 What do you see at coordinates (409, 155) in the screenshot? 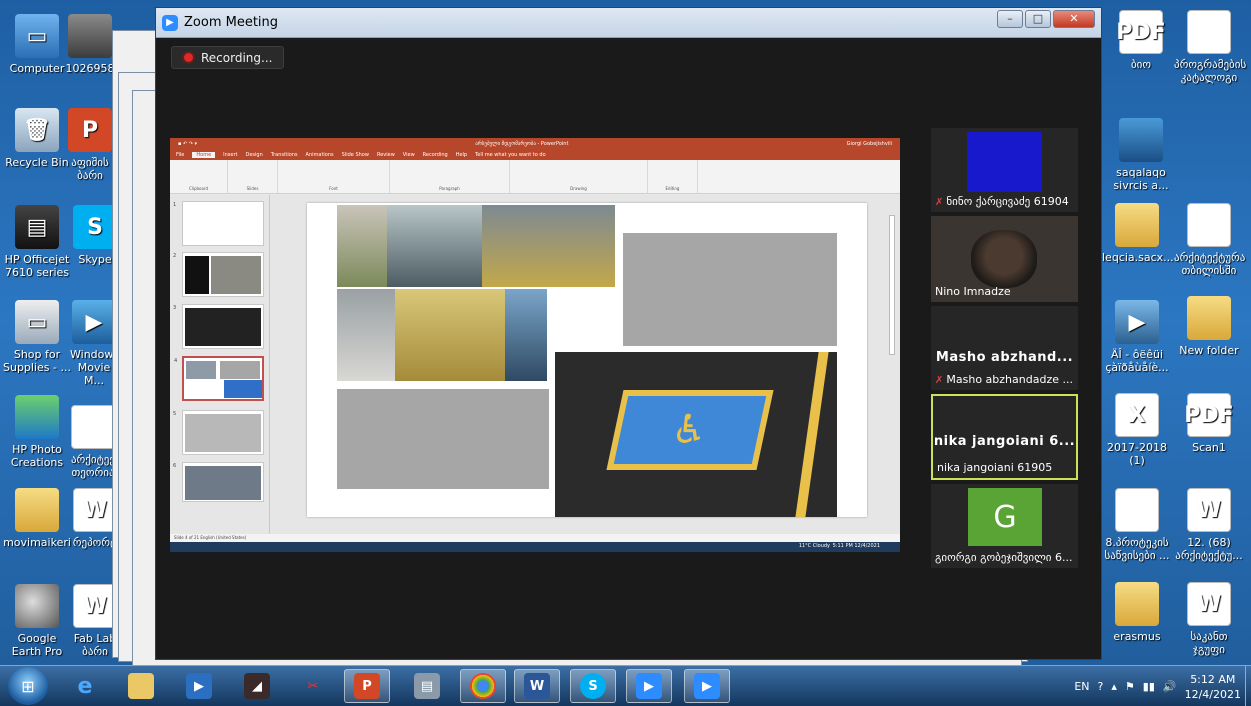
I see `ppt-tab: View` at bounding box center [409, 155].